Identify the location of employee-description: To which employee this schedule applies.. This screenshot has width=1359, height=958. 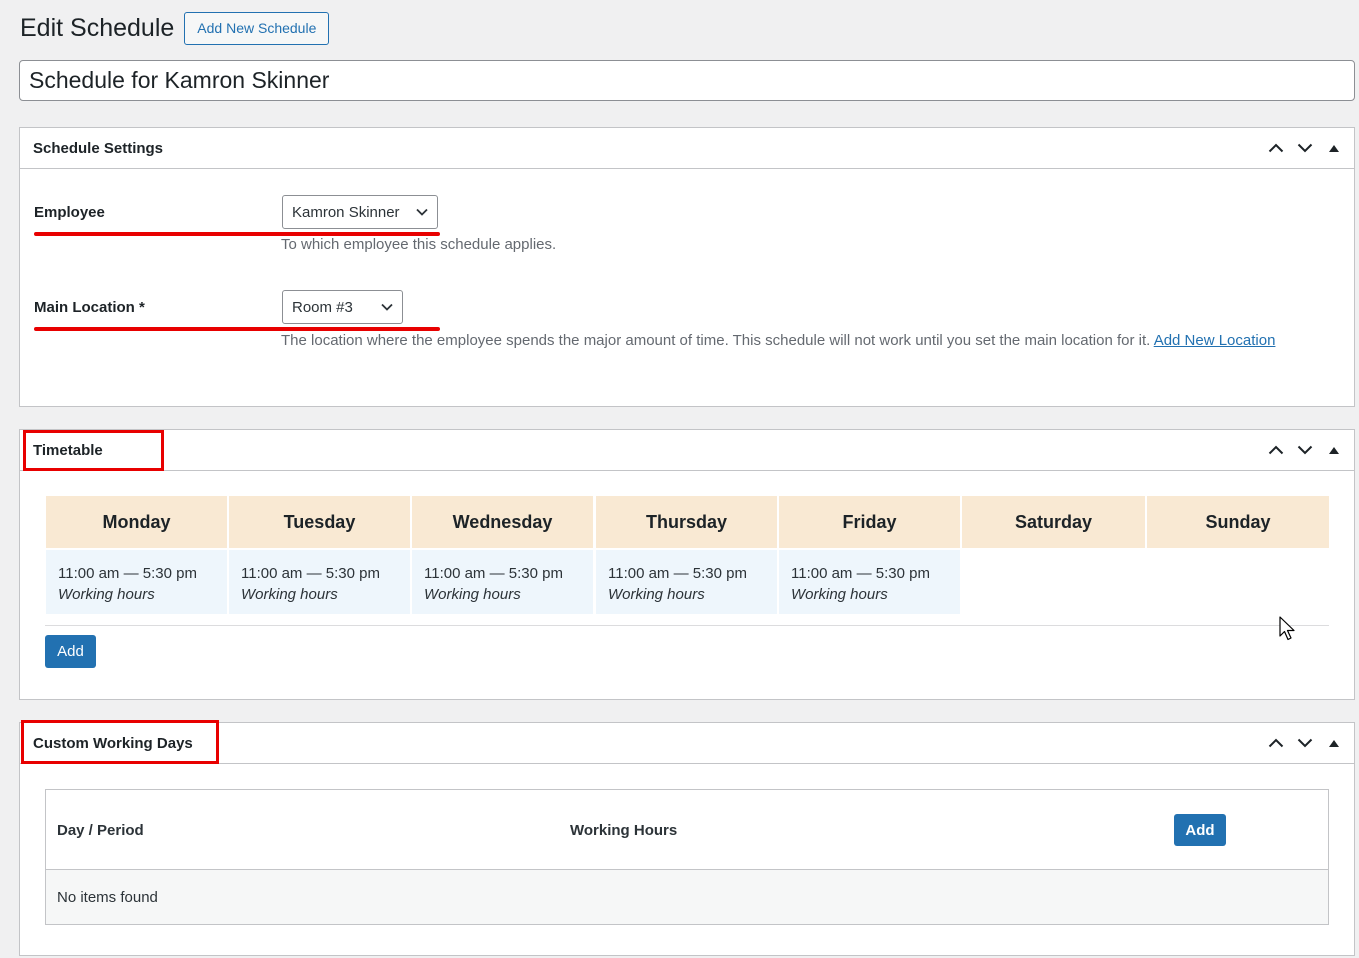
(419, 244).